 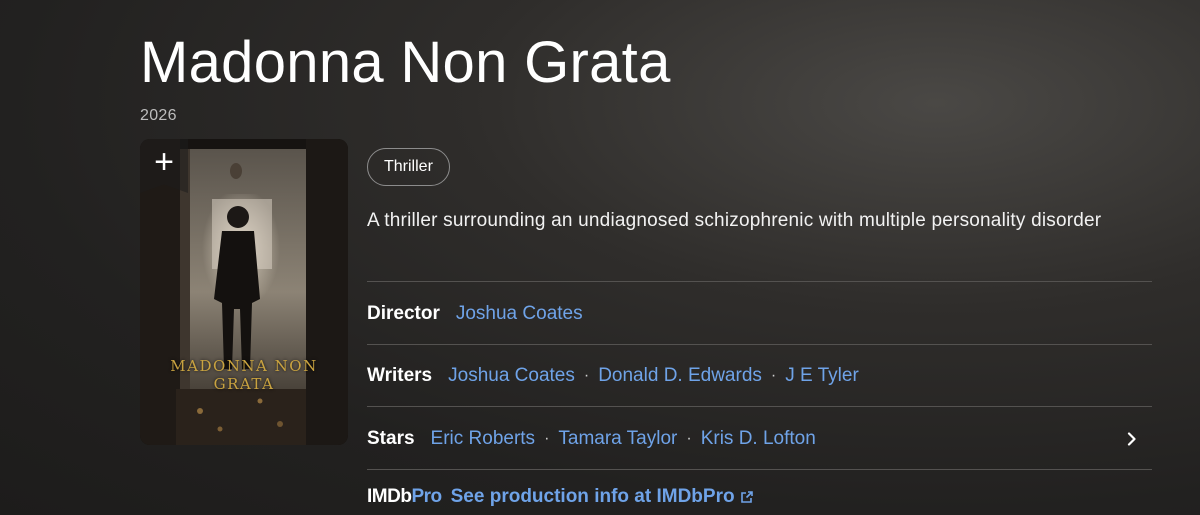 What do you see at coordinates (404, 496) in the screenshot?
I see `imdbpro-logo: IMDbPro` at bounding box center [404, 496].